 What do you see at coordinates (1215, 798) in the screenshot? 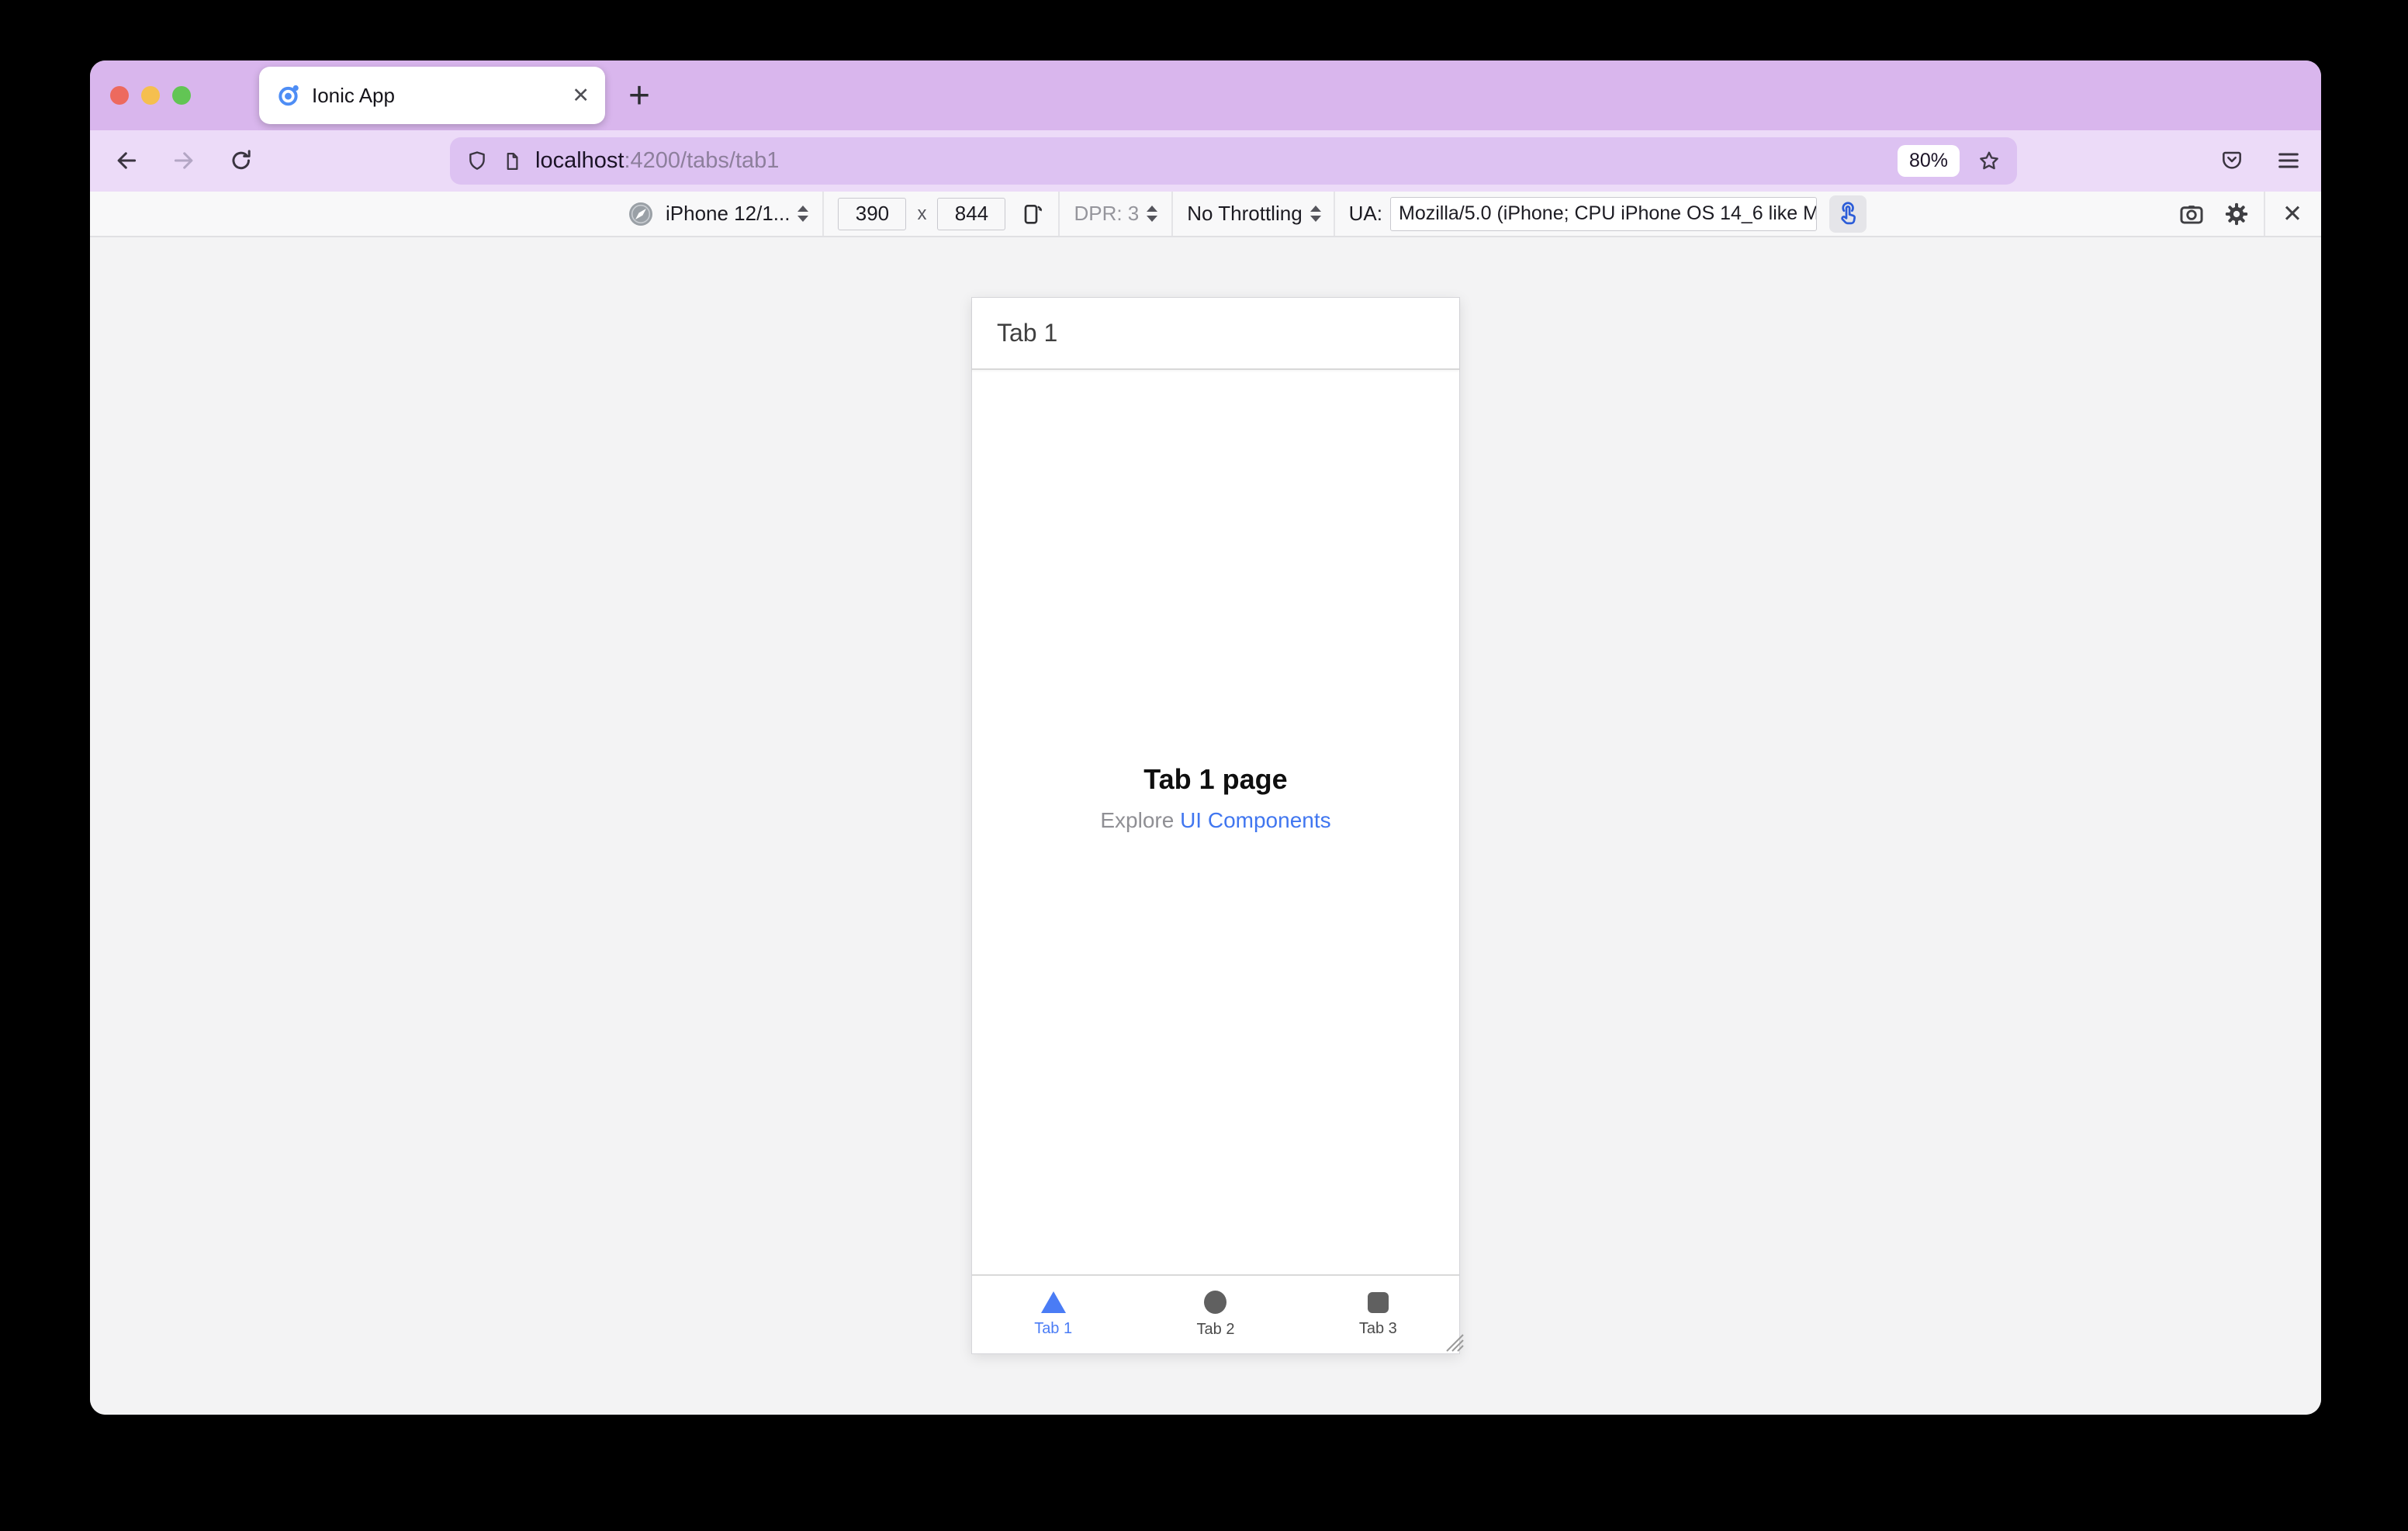
I see `app-content-container: Tab 1 page Explore UI Components` at bounding box center [1215, 798].